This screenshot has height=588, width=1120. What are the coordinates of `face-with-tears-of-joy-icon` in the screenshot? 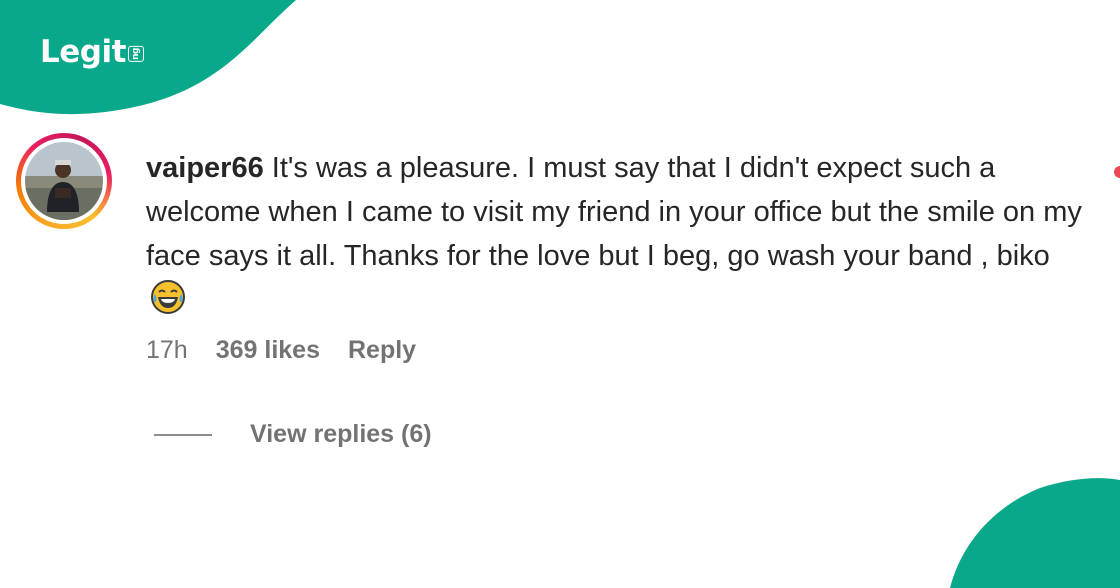 It's located at (168, 297).